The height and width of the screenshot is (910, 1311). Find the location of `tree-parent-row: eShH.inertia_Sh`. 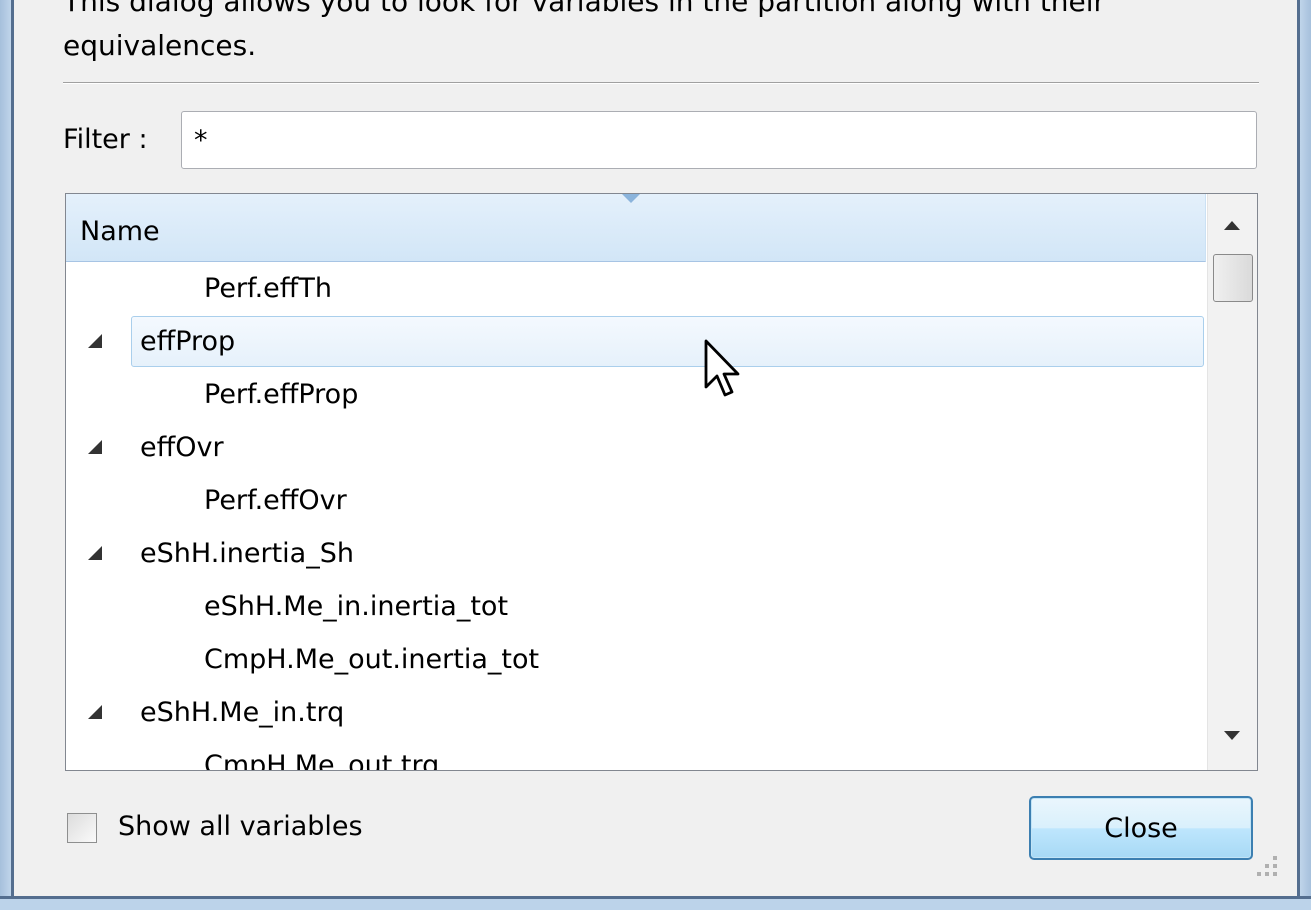

tree-parent-row: eShH.inertia_Sh is located at coordinates (636, 553).